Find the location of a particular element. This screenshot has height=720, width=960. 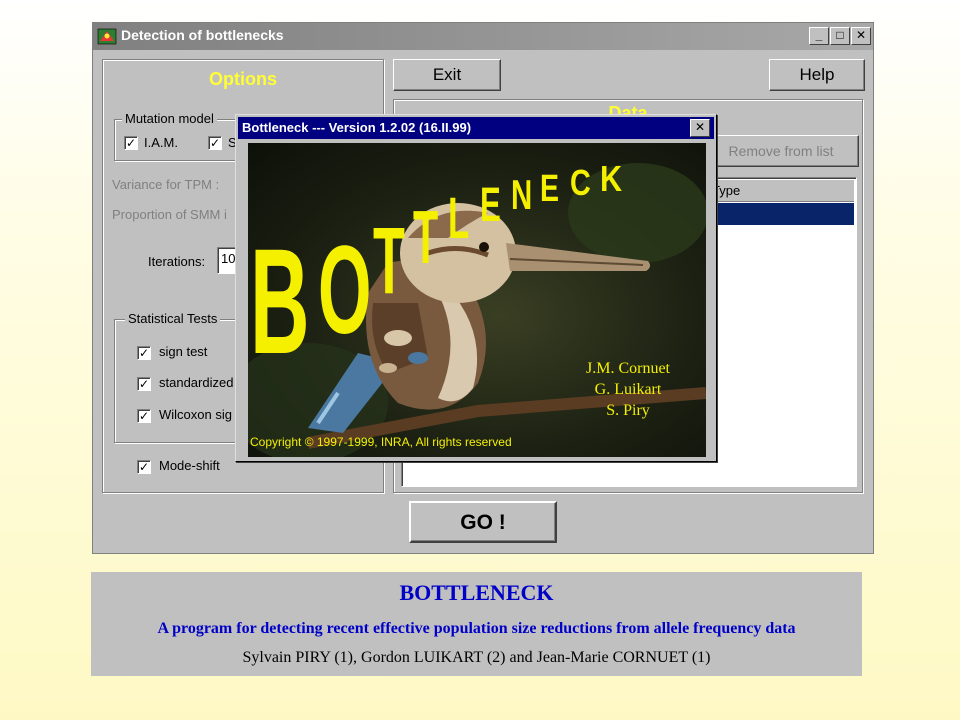

iterations-label: Iterations: is located at coordinates (177, 261).